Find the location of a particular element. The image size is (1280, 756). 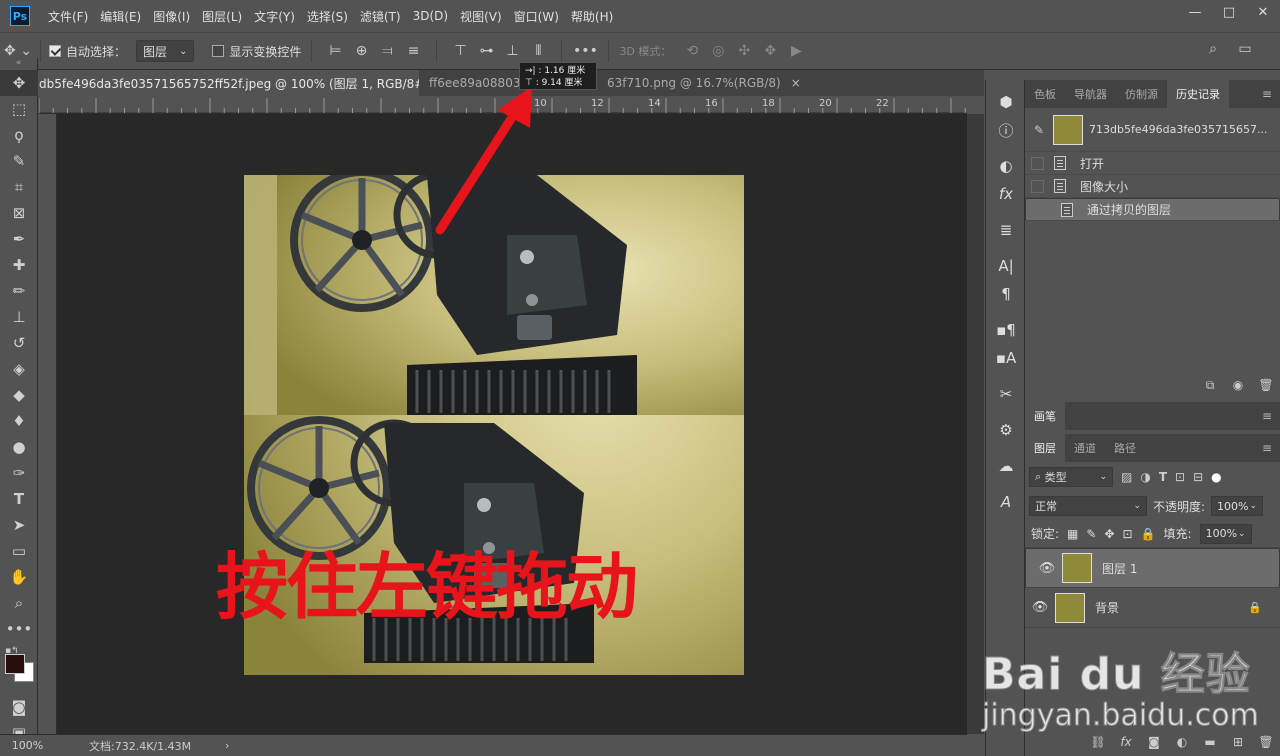

styles-panel-icon: fx is located at coordinates (1006, 194).